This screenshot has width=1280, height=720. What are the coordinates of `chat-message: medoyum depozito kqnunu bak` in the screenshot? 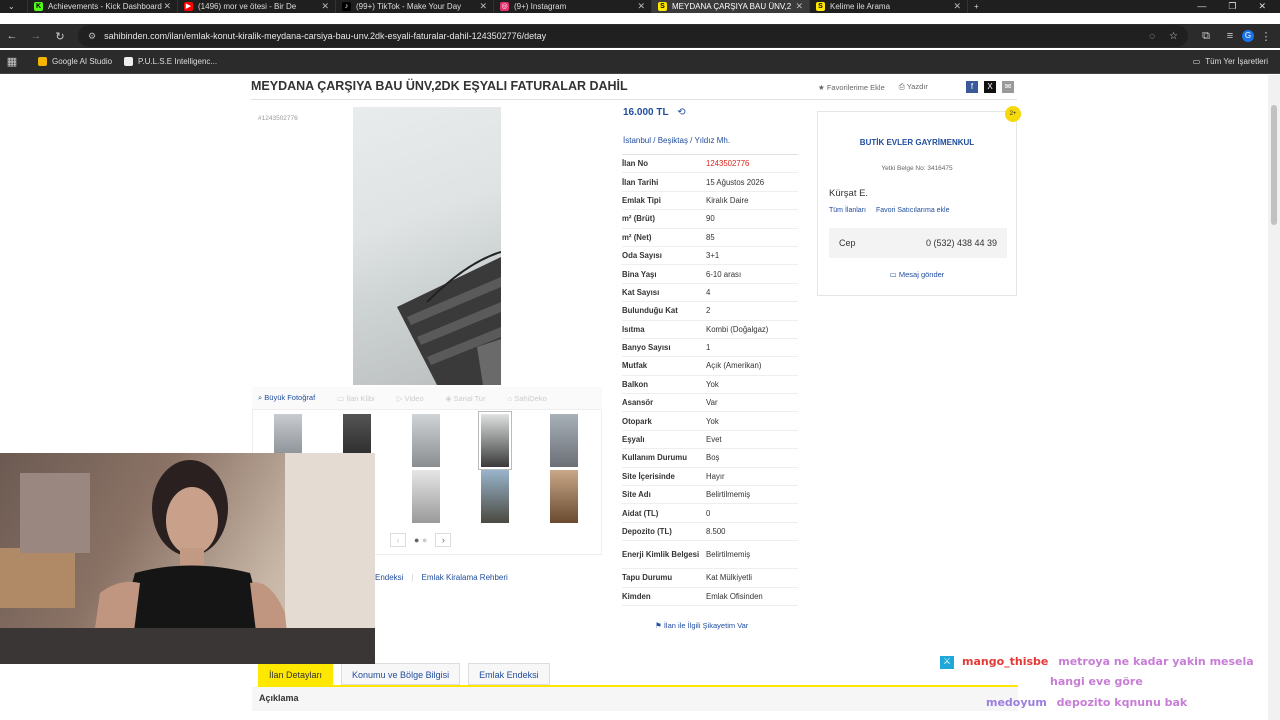 It's located at (1086, 702).